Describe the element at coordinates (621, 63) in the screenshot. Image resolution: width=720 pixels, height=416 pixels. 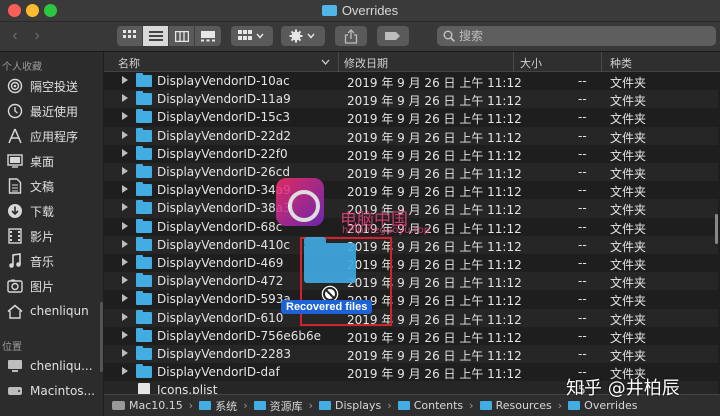
I see `column-kind: 种类` at that location.